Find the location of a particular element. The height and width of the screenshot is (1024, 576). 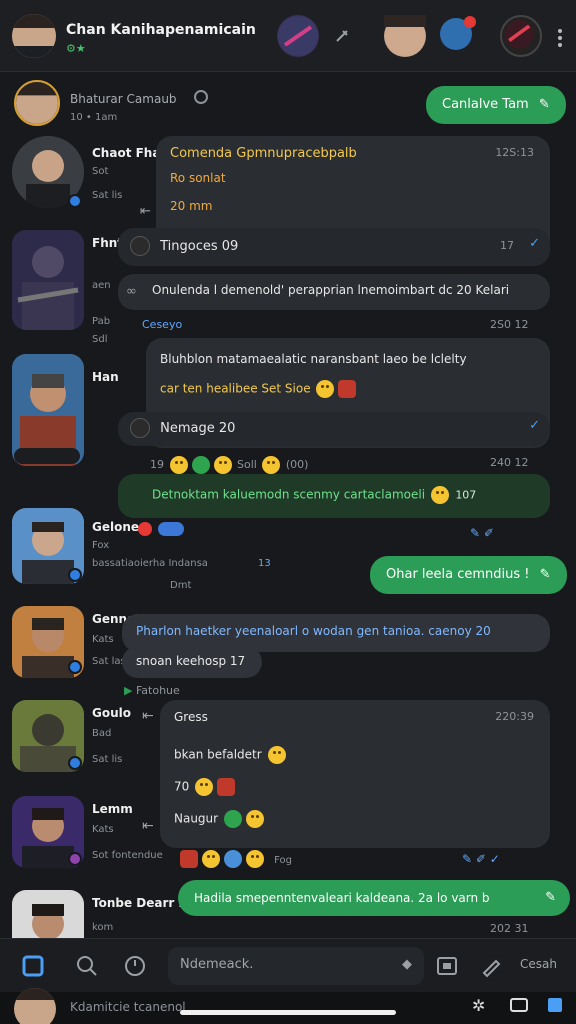

home-indicator is located at coordinates (288, 1012).